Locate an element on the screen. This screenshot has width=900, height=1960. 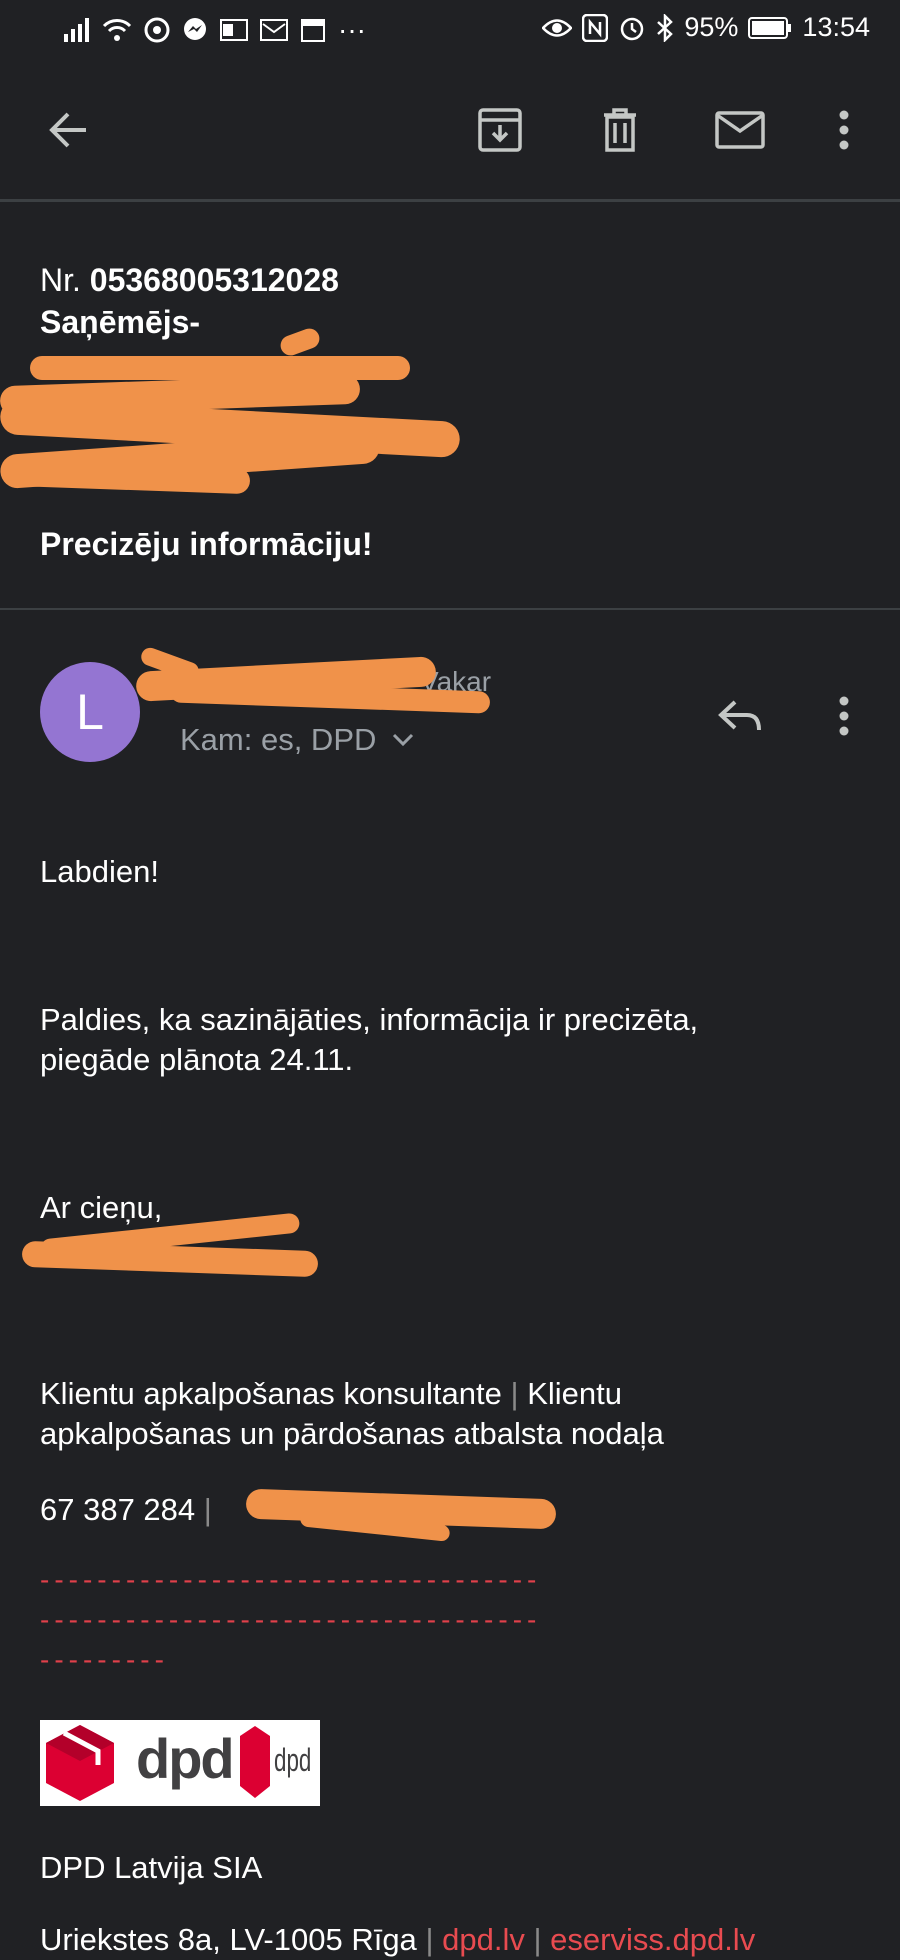
toolbar is located at coordinates (450, 134).